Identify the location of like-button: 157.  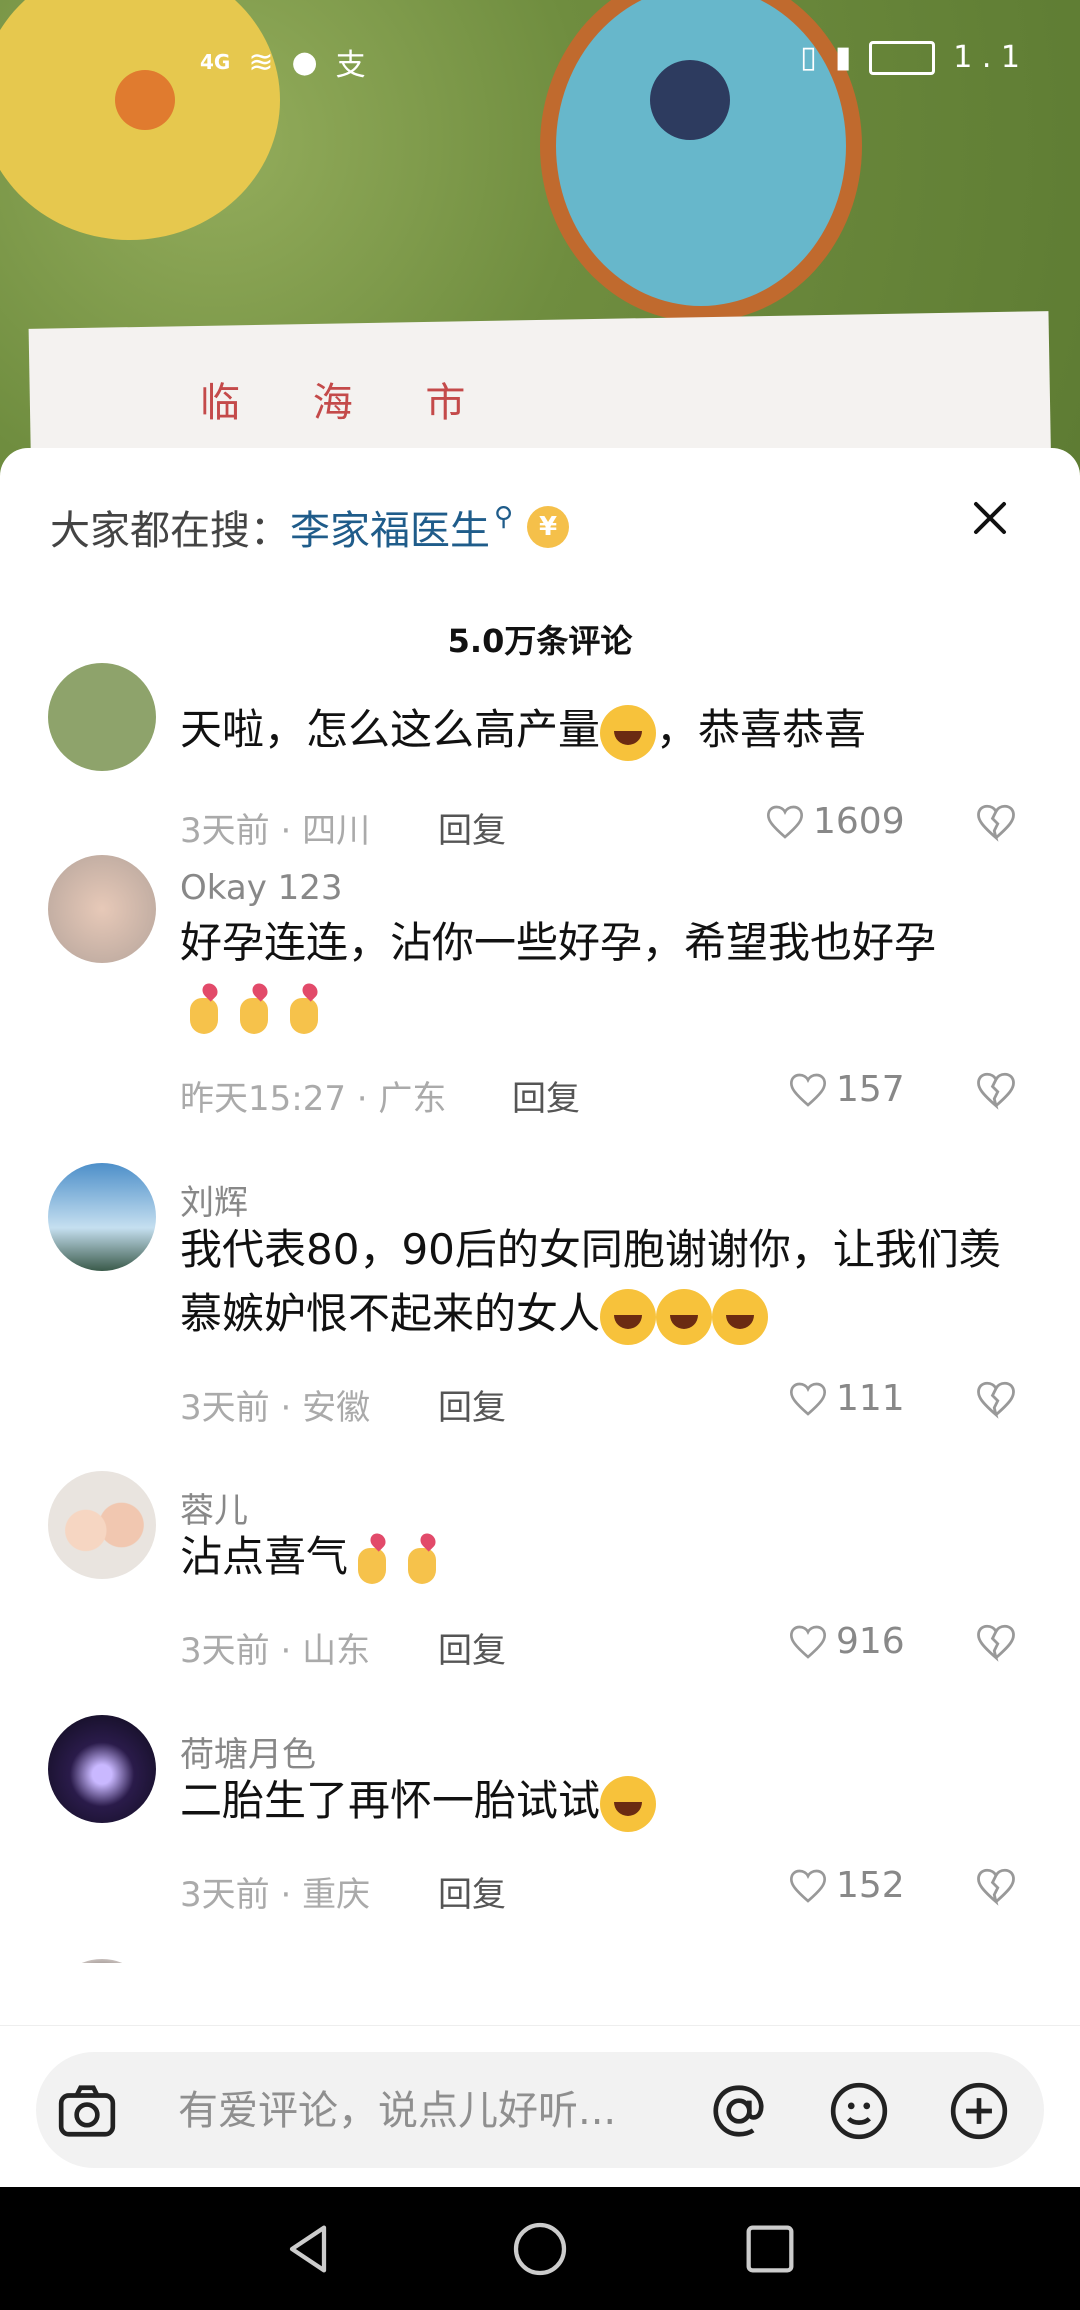
(846, 1089).